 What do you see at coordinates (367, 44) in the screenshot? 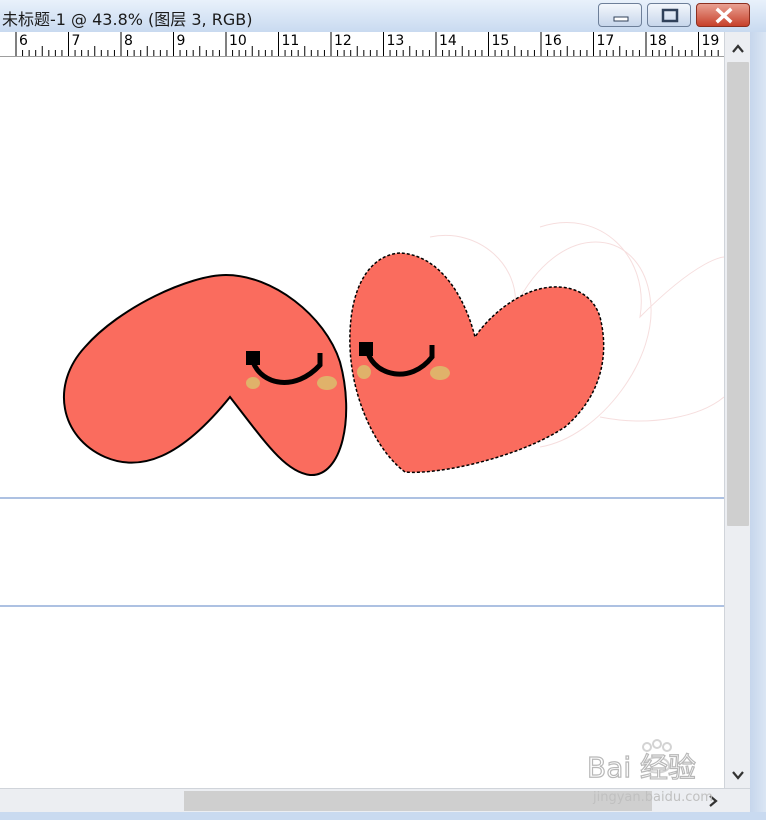
I see `ruler-ticks: 6 7 8 9 10 11 12 13 14 15 16 17 18 19` at bounding box center [367, 44].